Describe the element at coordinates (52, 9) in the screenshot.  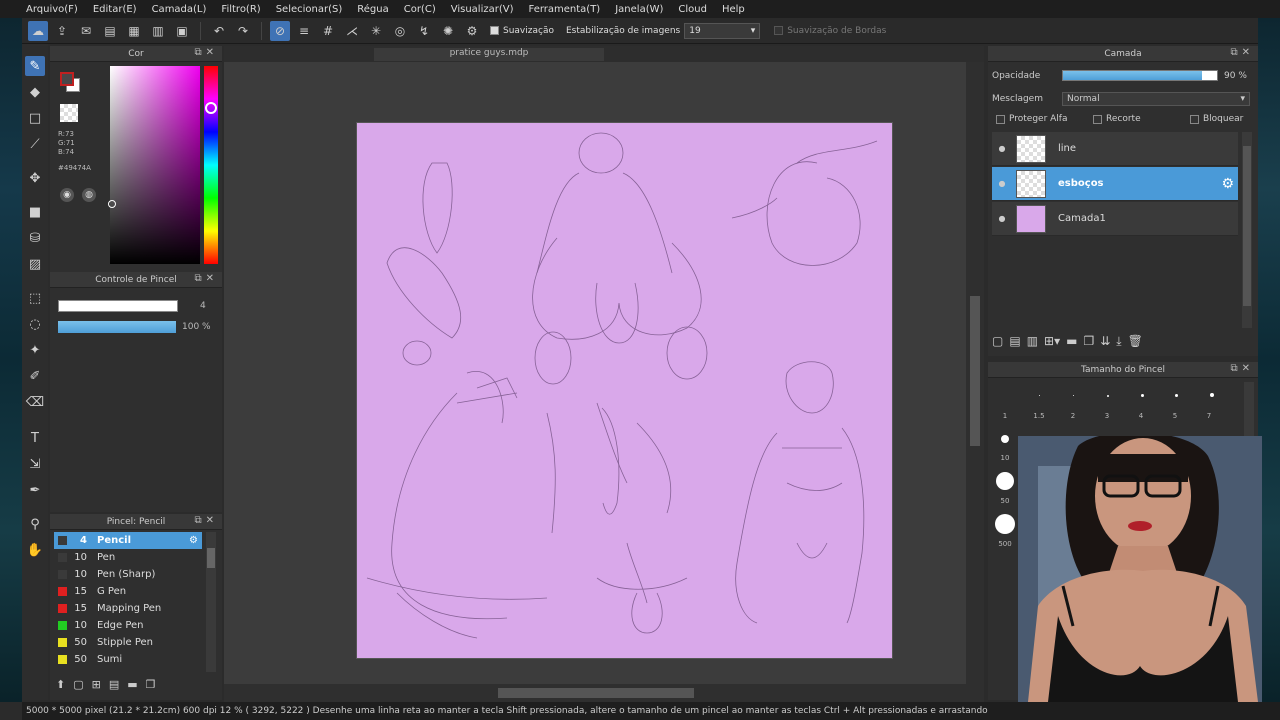
I see `menu-file: Arquivo(F)` at that location.